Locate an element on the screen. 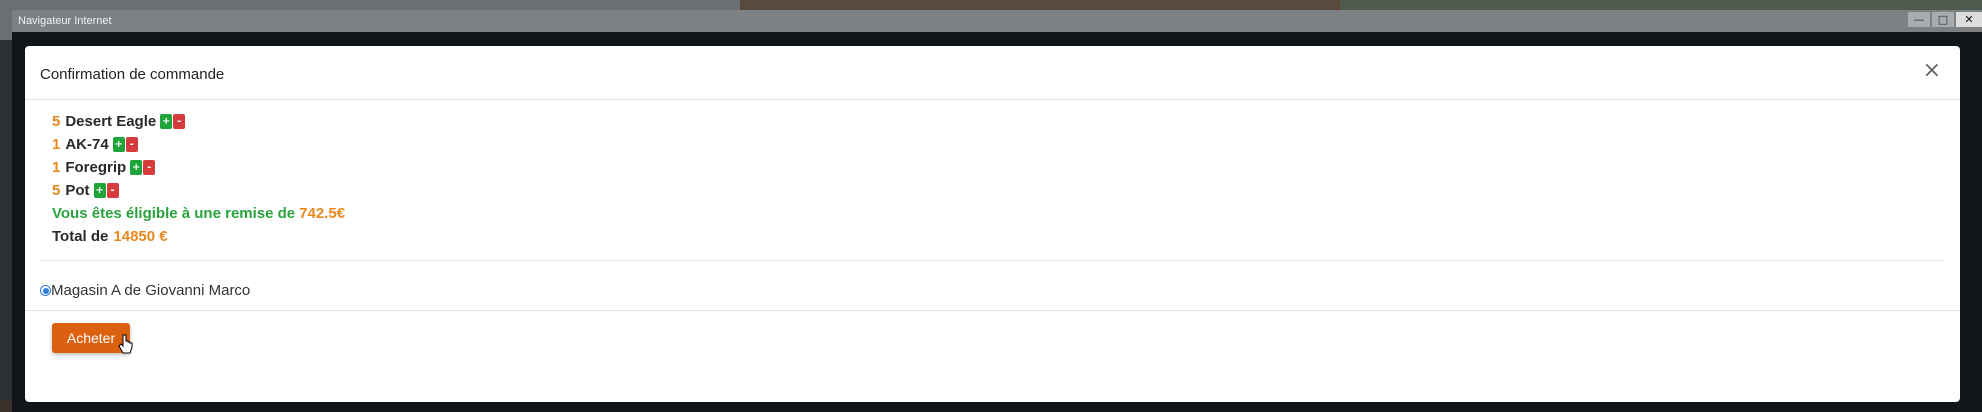  window-controls: — □ ✕ is located at coordinates (1945, 19).